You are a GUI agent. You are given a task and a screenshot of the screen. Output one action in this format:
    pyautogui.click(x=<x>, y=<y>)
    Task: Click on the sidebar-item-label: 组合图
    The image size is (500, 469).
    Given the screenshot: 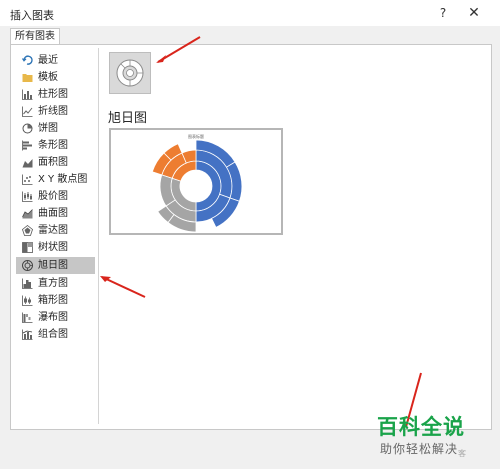 What is the action you would take?
    pyautogui.click(x=53, y=334)
    